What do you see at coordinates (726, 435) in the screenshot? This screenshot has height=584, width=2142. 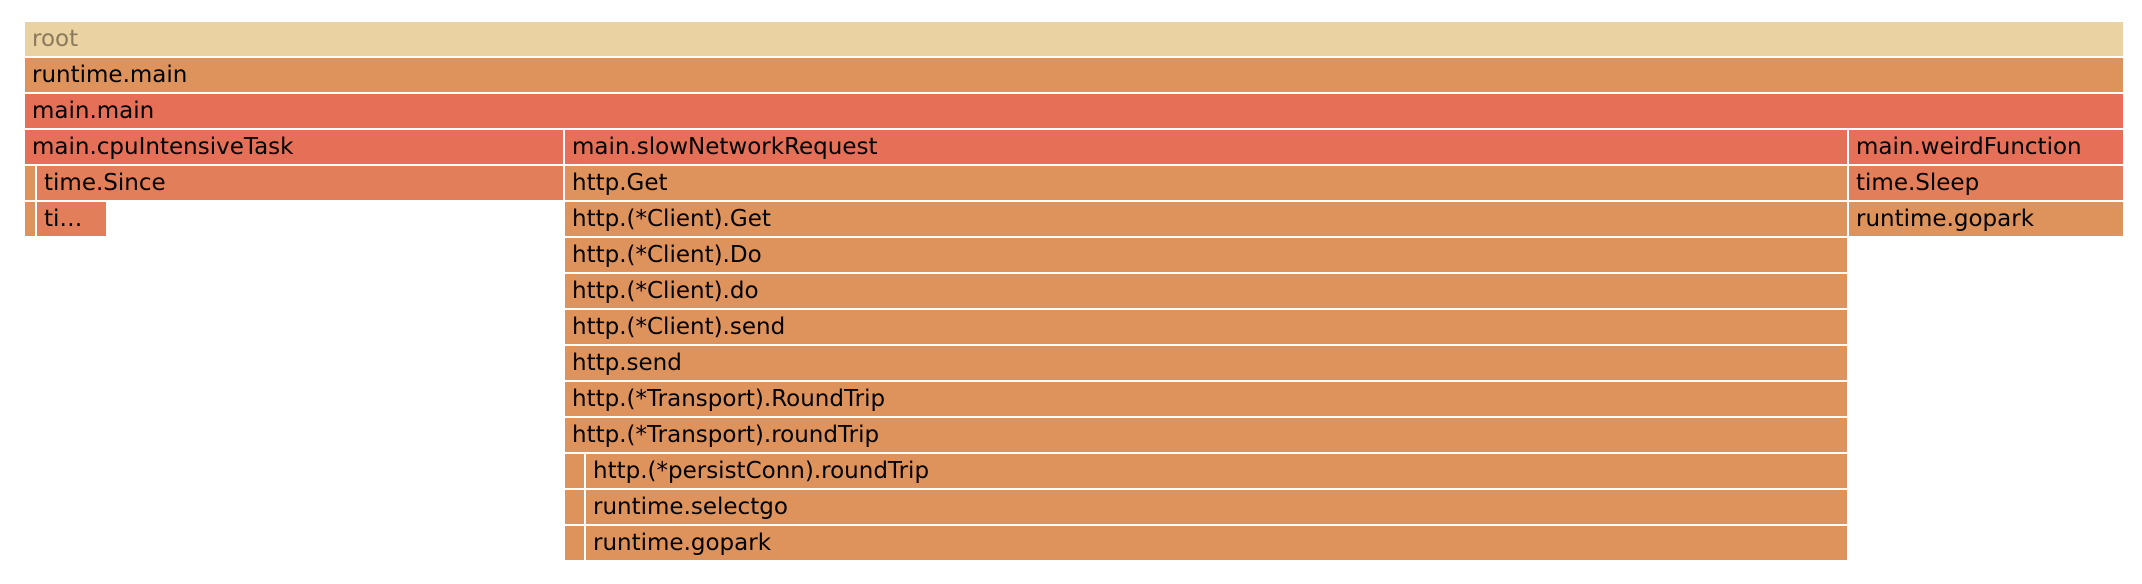 I see `frame-label: http.(*Transport).roundTrip` at bounding box center [726, 435].